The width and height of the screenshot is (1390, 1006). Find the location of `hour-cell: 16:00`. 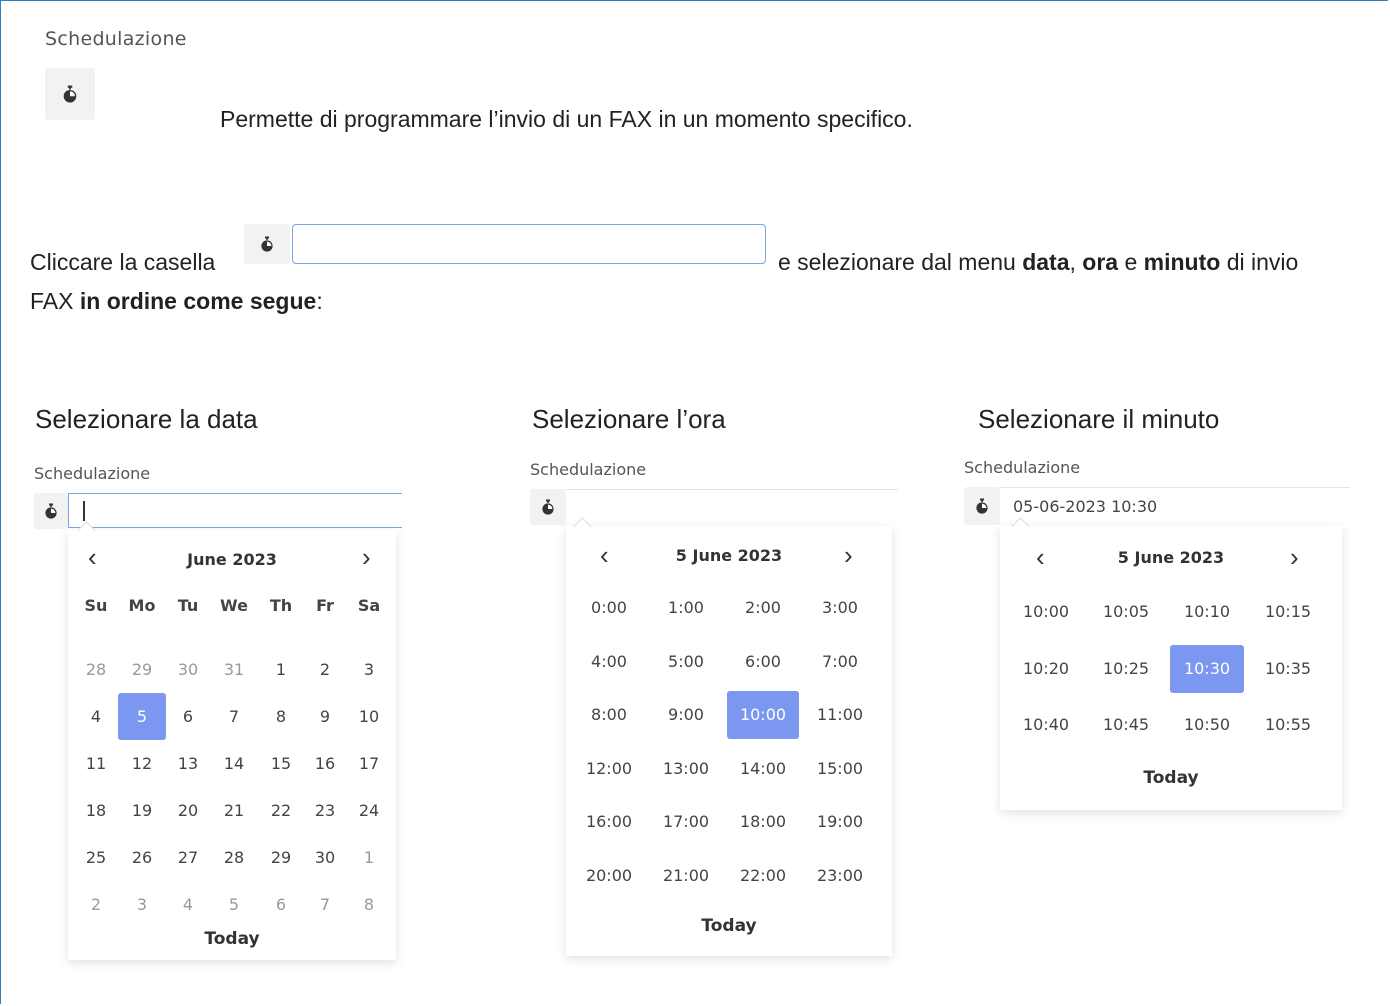

hour-cell: 16:00 is located at coordinates (609, 822).